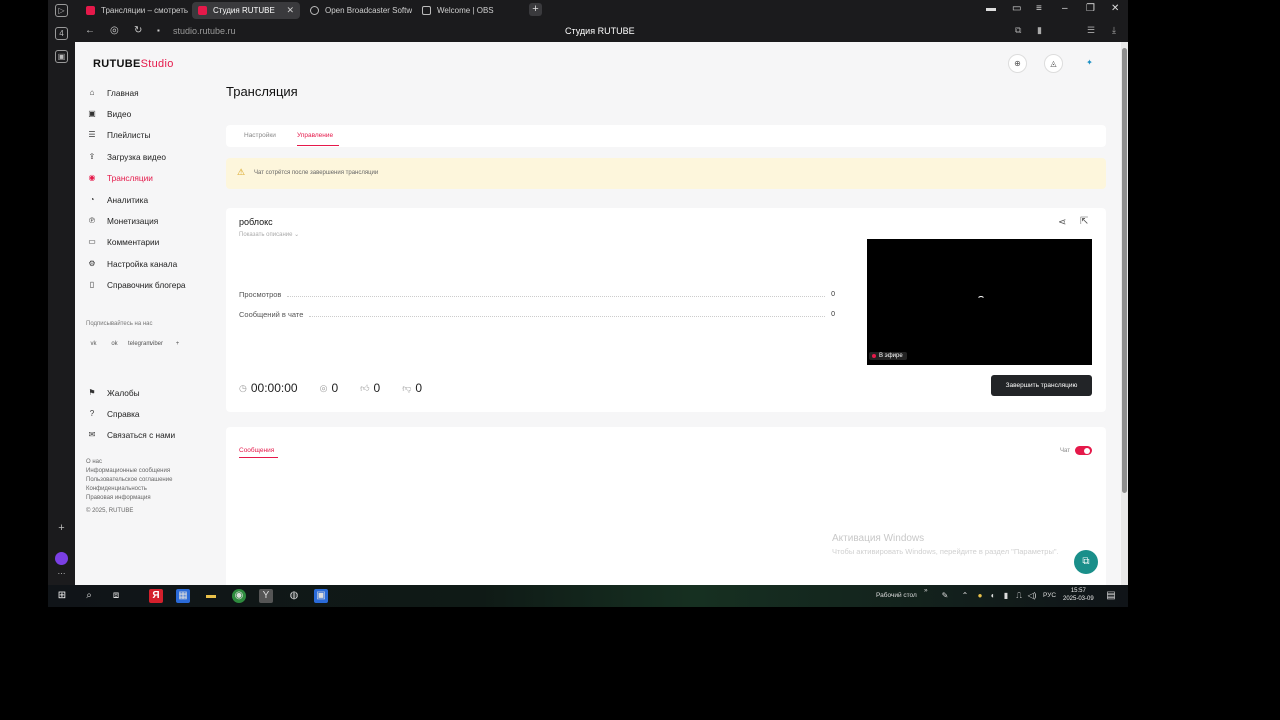 Image resolution: width=1280 pixels, height=720 pixels. I want to click on sidebar-item-label: Видео, so click(119, 114).